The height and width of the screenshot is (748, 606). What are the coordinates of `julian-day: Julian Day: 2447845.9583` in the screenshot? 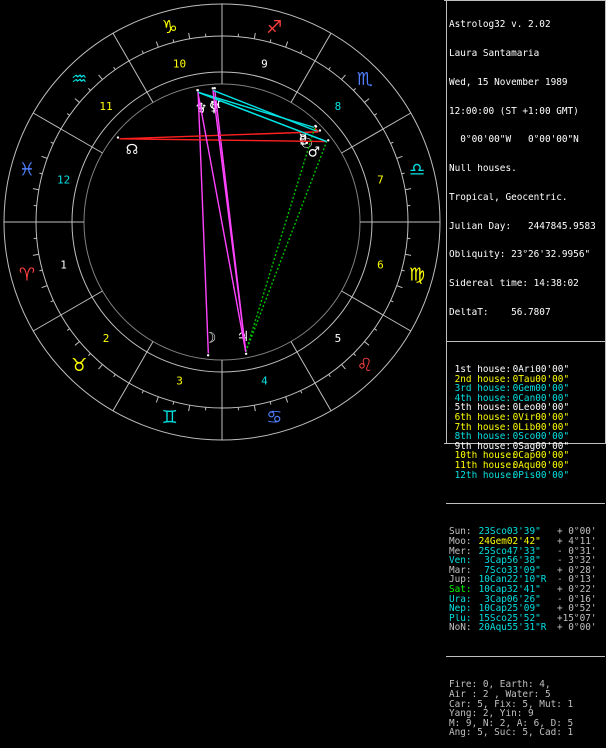 It's located at (527, 227).